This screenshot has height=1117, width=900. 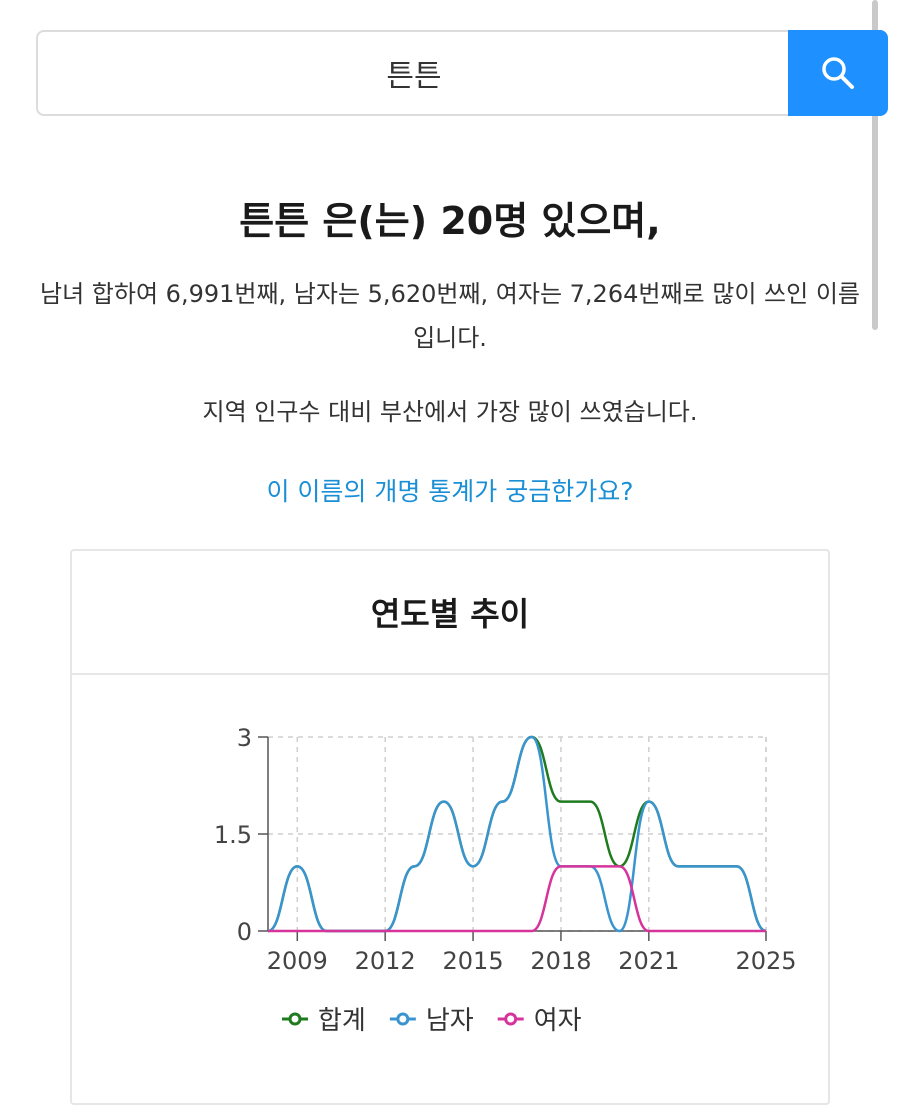 I want to click on rename-stats-link: 이 이름의 개명 통계가 궁금한가요?, so click(x=450, y=490).